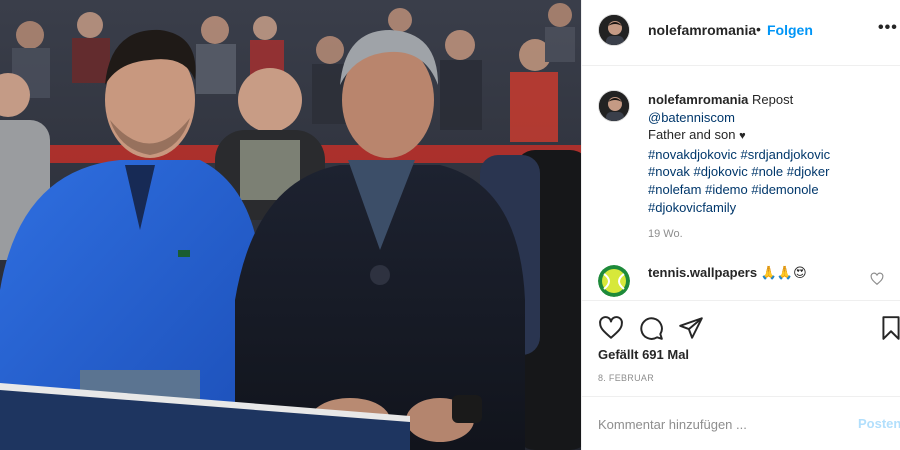 The width and height of the screenshot is (900, 450). I want to click on caption-mention: @batenniscom, so click(768, 118).